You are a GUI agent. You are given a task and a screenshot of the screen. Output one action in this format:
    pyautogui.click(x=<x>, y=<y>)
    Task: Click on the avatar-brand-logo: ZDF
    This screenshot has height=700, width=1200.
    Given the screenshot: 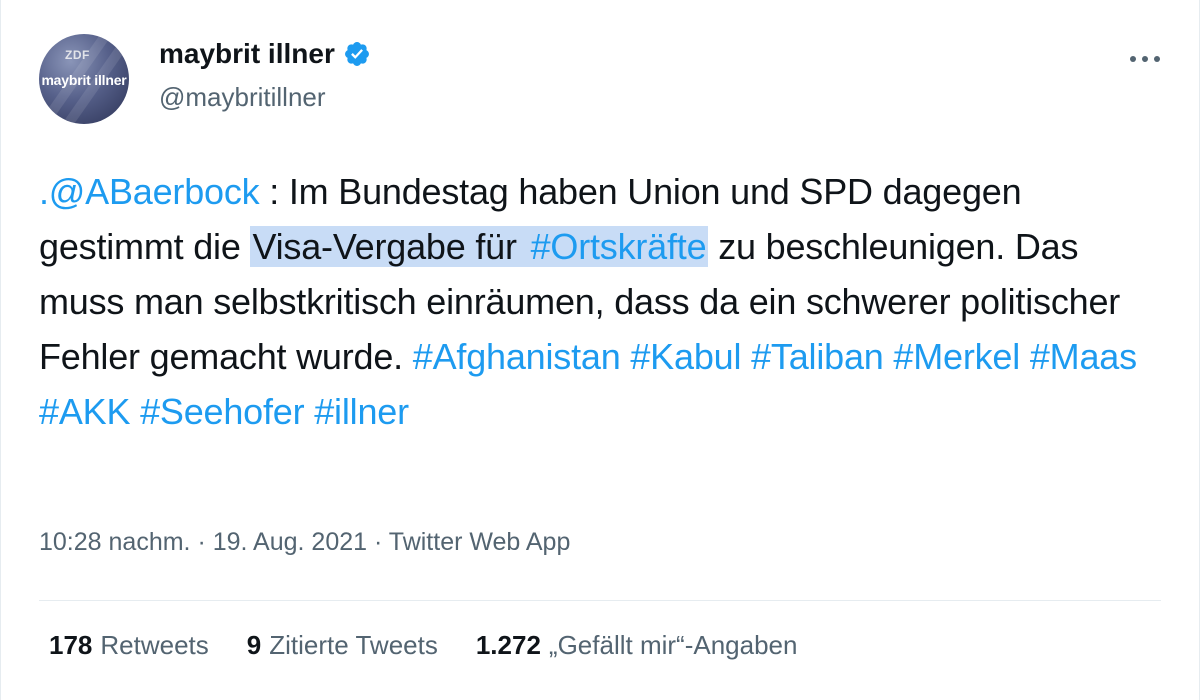 What is the action you would take?
    pyautogui.click(x=77, y=55)
    